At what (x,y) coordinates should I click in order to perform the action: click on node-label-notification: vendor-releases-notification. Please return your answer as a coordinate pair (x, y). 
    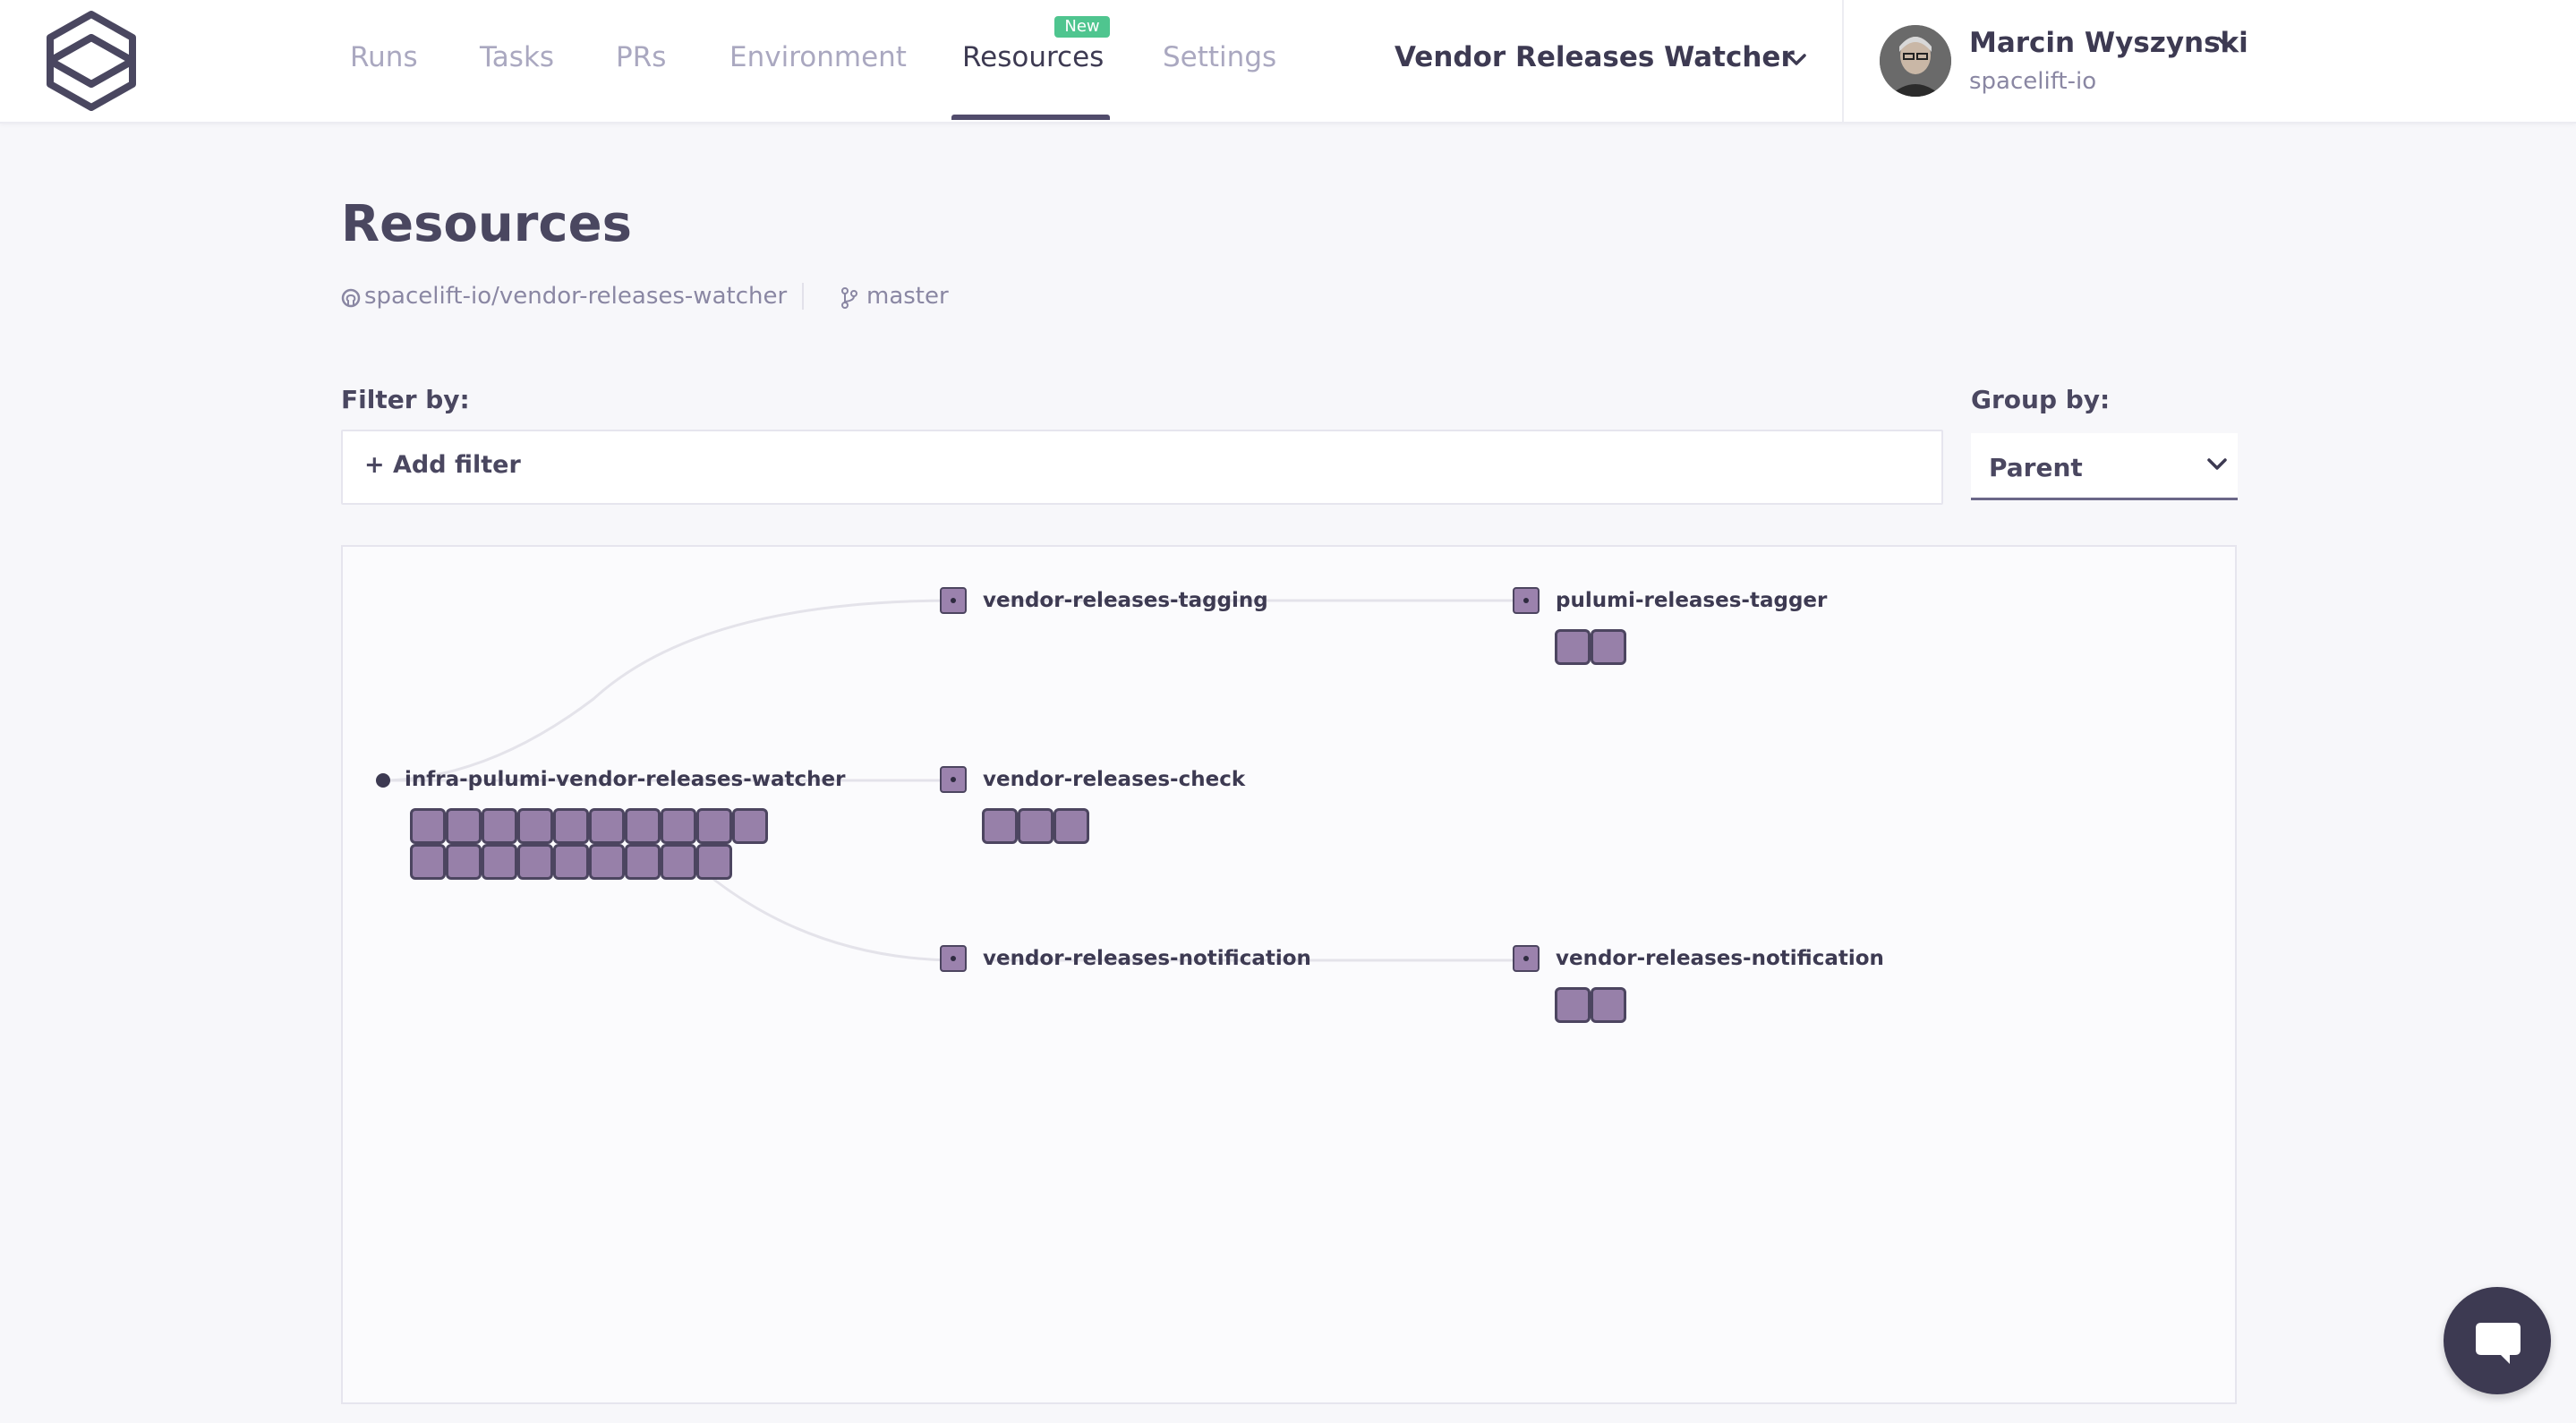
    Looking at the image, I should click on (1147, 958).